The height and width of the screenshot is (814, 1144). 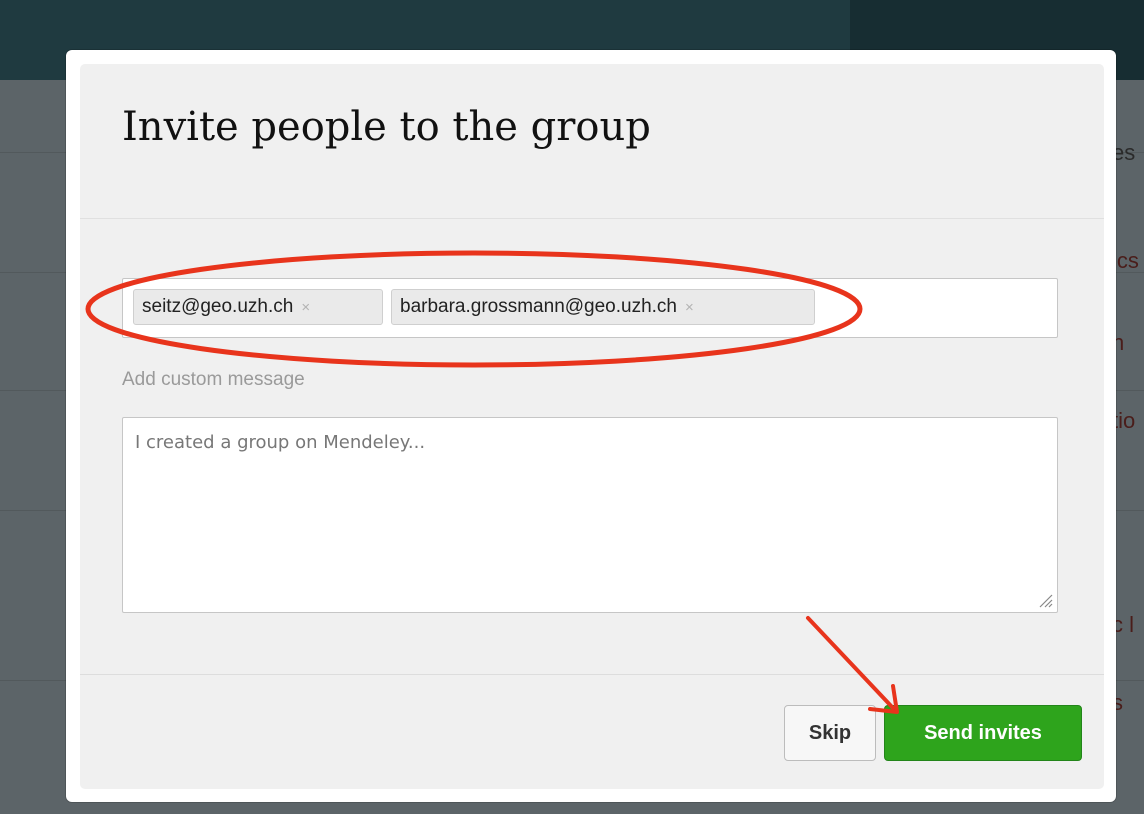 What do you see at coordinates (830, 733) in the screenshot?
I see `skip-button: Skip` at bounding box center [830, 733].